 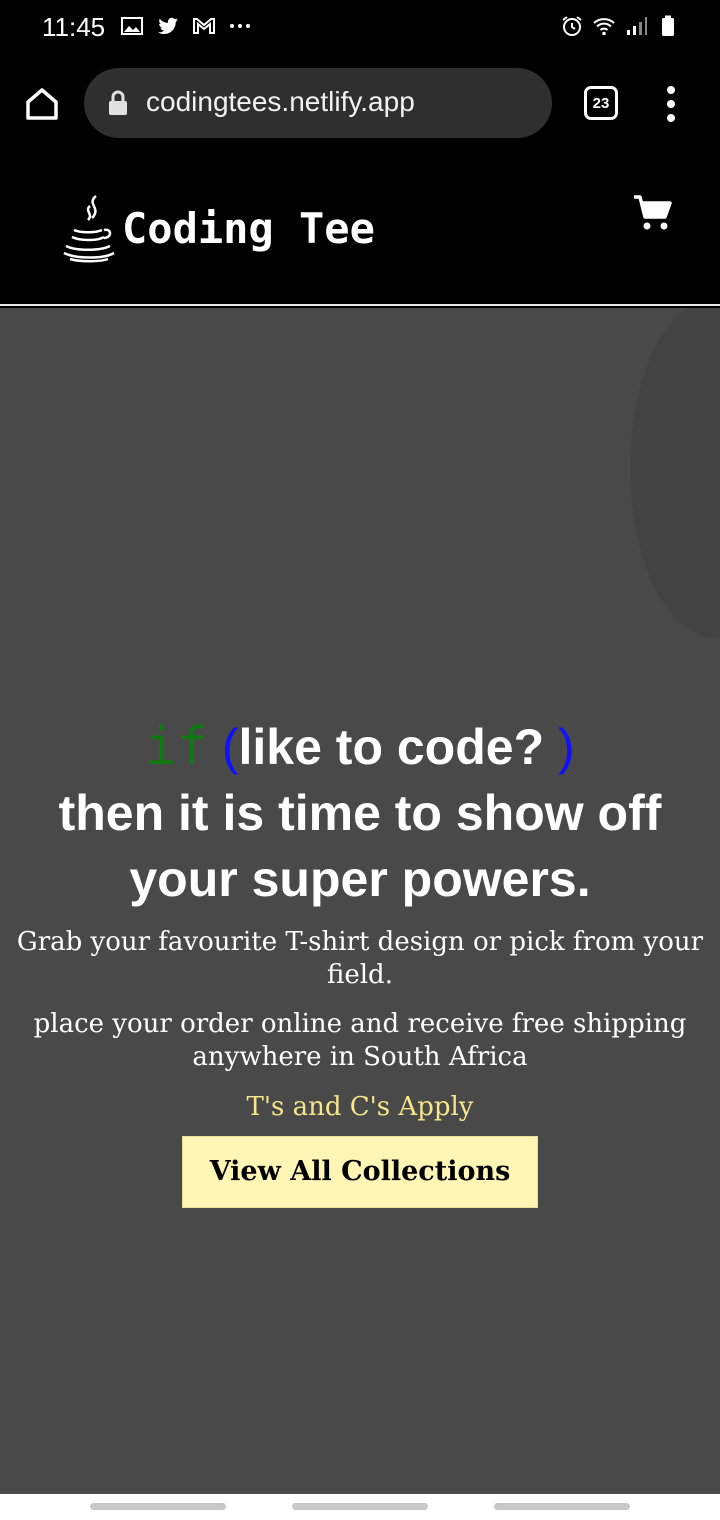 What do you see at coordinates (168, 26) in the screenshot?
I see `twitter-icon` at bounding box center [168, 26].